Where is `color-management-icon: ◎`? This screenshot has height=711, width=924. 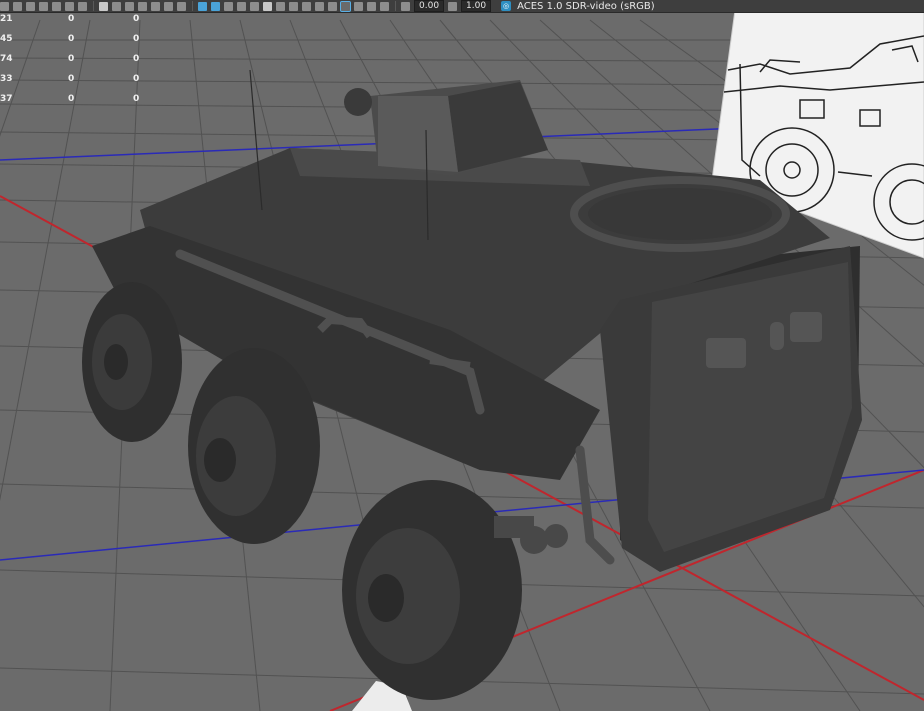 color-management-icon: ◎ is located at coordinates (506, 6).